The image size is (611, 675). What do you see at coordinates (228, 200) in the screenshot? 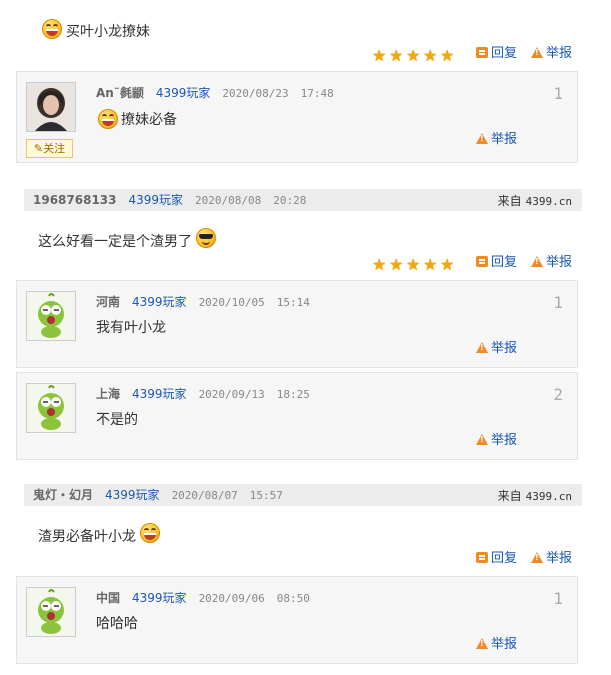
I see `date: 2020/08/08` at bounding box center [228, 200].